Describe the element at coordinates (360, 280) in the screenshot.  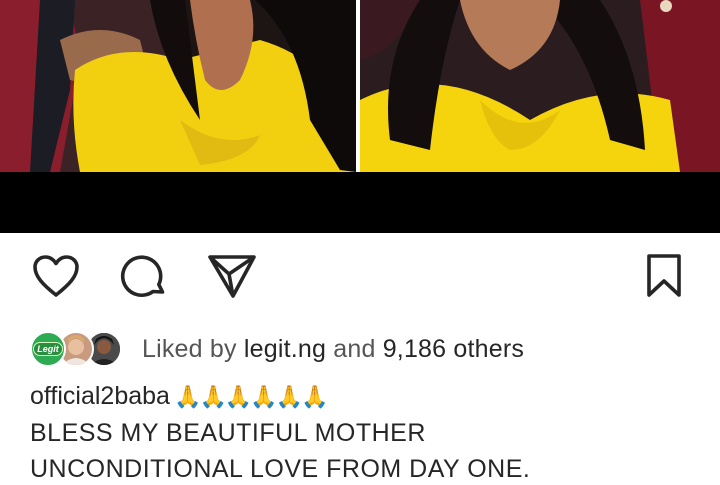
I see `post-action-bar` at that location.